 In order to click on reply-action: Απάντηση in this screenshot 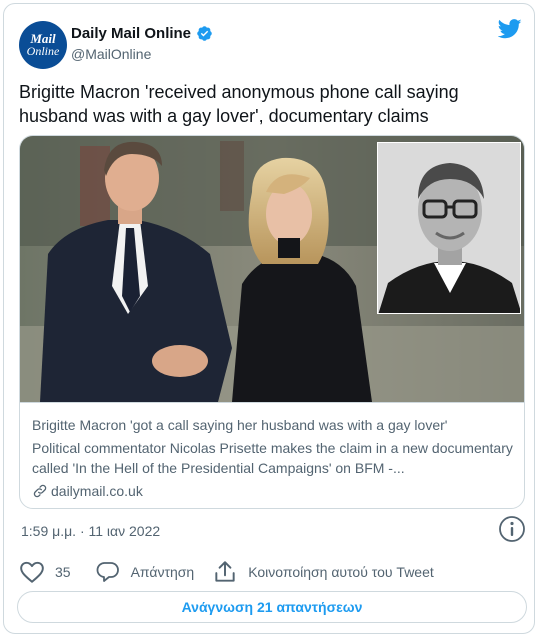, I will do `click(145, 572)`.